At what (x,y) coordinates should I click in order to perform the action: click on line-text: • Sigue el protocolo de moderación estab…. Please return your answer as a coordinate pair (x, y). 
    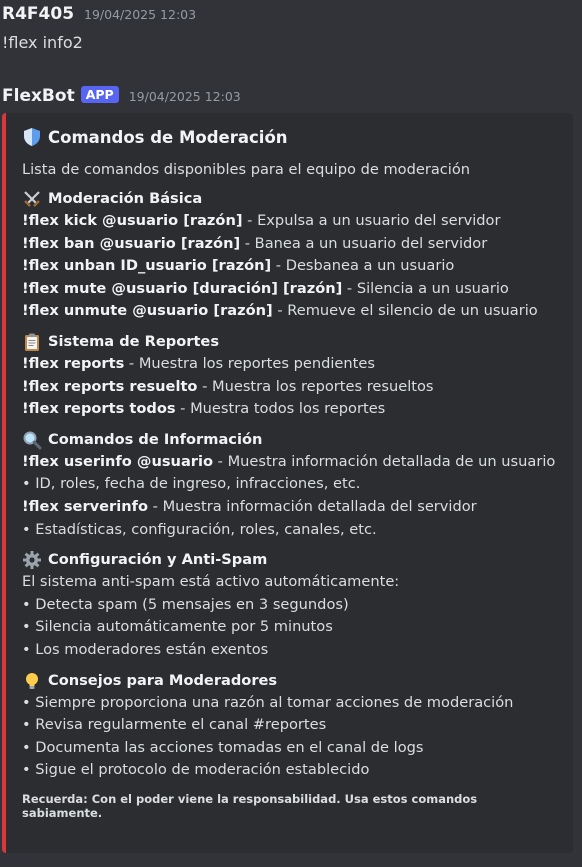
    Looking at the image, I should click on (196, 770).